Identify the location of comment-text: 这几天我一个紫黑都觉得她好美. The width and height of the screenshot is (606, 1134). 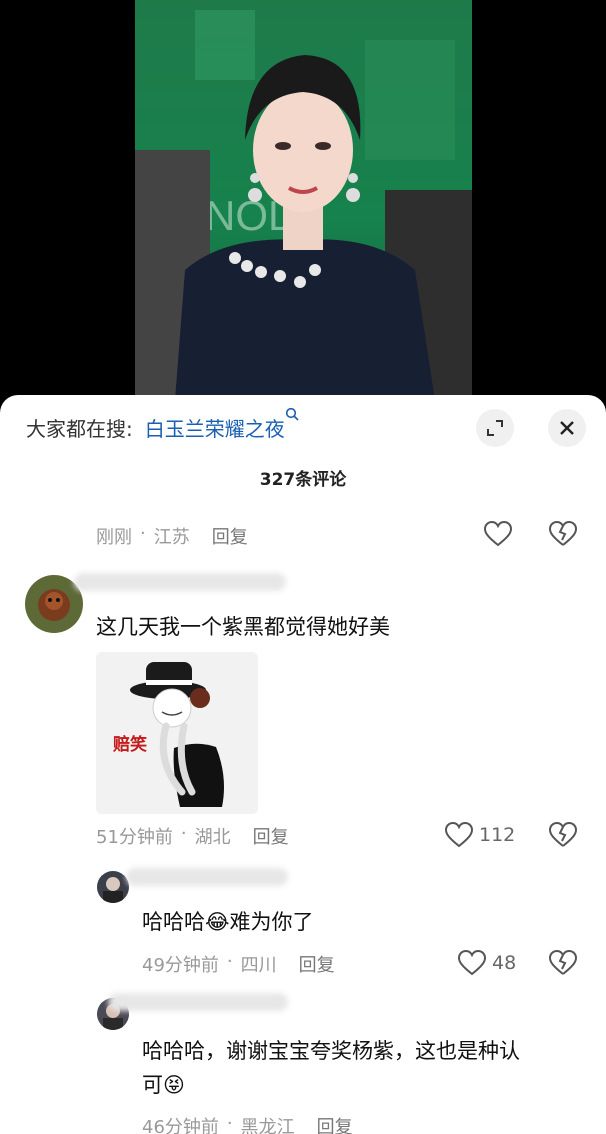
(243, 627).